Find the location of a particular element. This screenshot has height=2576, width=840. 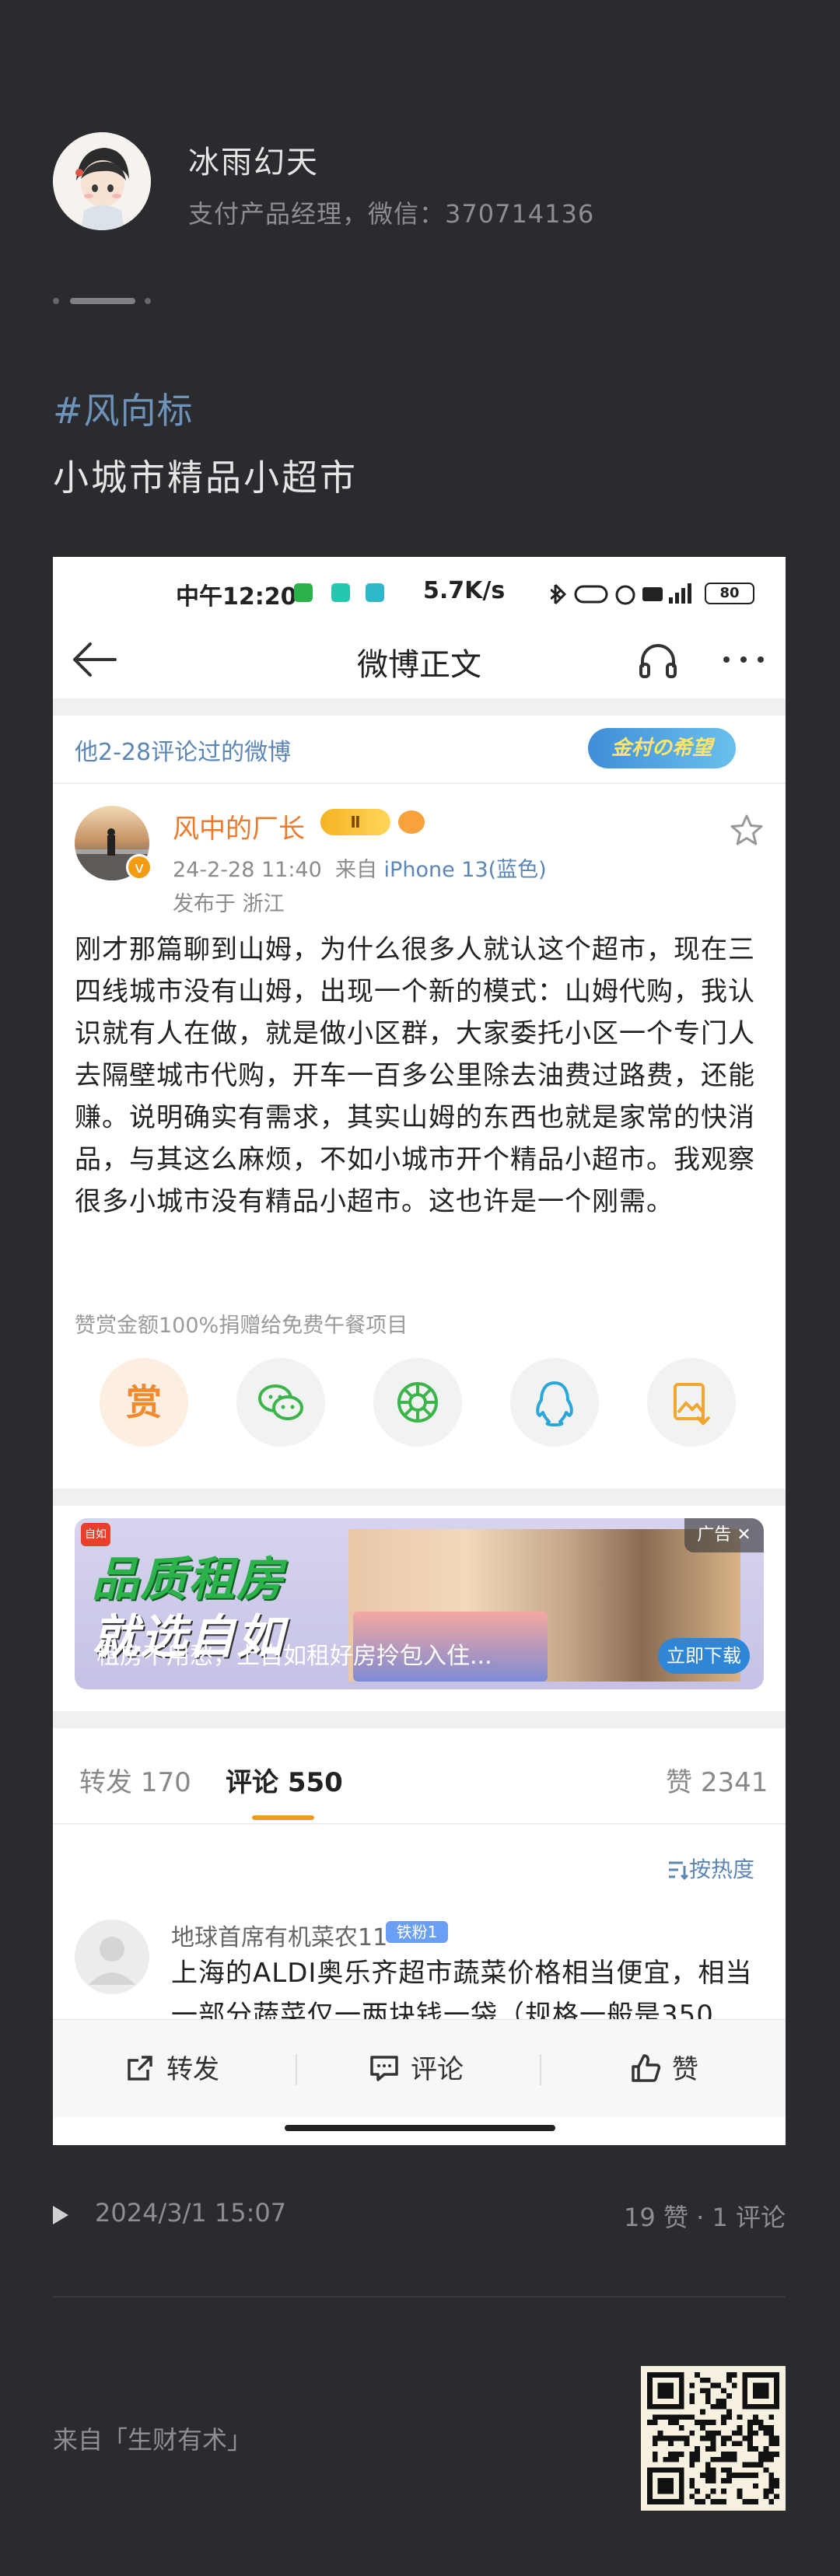

app-notify-icon is located at coordinates (341, 592).